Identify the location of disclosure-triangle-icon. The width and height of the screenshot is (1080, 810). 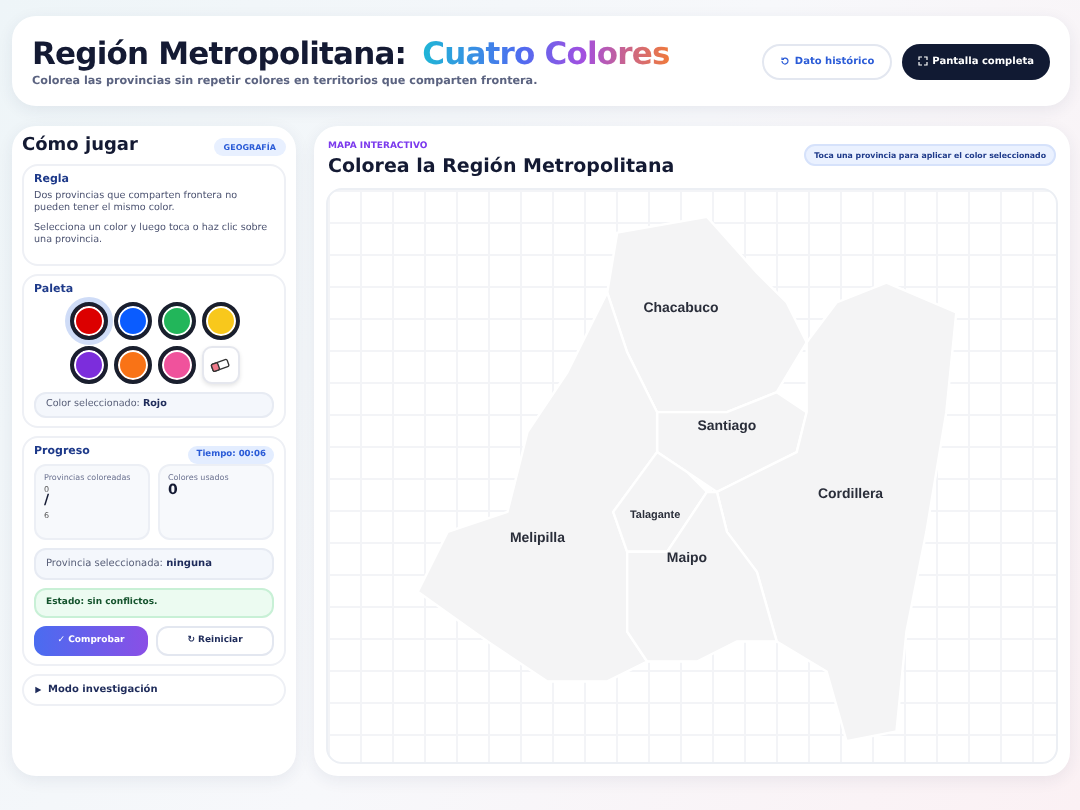
(38, 689).